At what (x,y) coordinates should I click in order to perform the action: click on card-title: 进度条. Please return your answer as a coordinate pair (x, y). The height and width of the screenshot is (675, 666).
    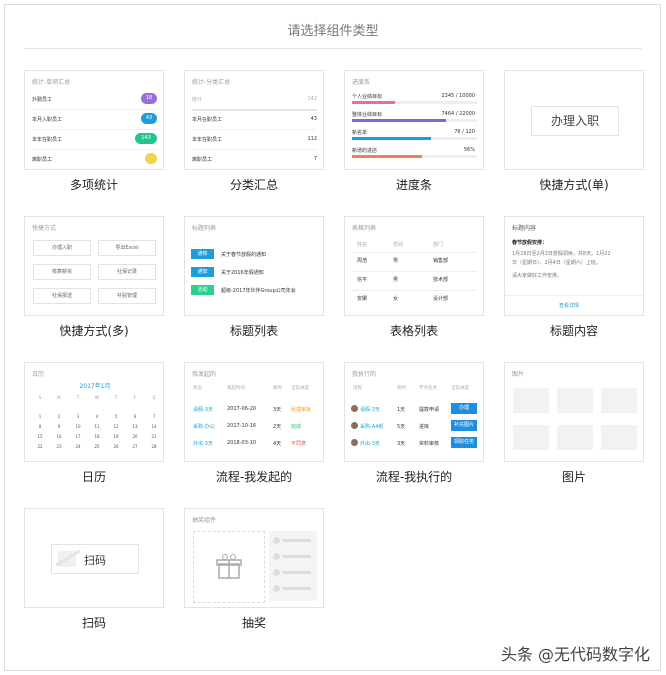
    Looking at the image, I should click on (361, 82).